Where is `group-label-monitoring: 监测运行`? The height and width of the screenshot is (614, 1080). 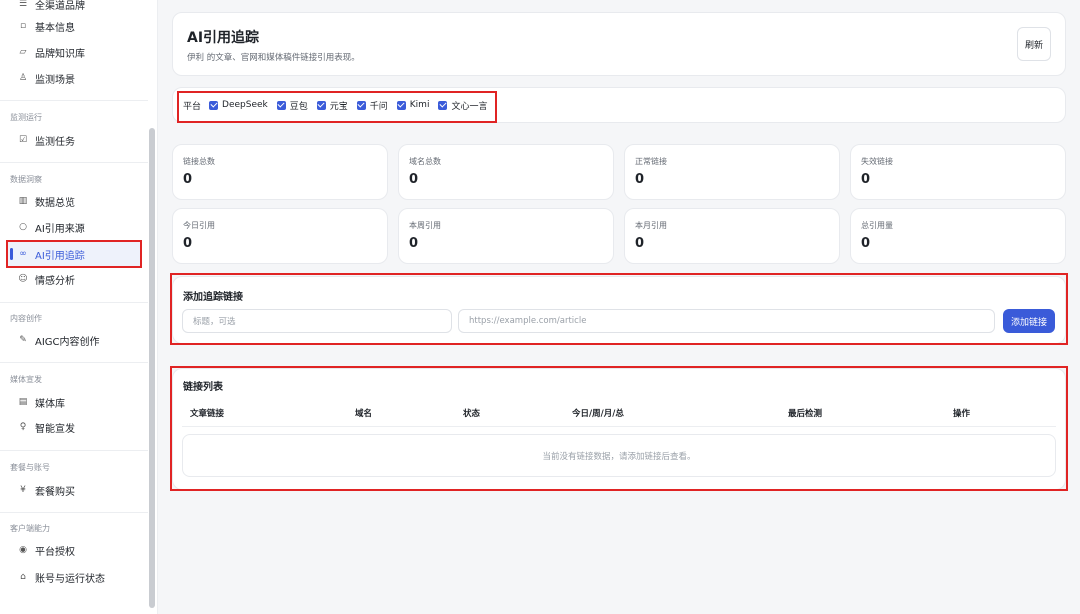
group-label-monitoring: 监测运行 is located at coordinates (26, 117).